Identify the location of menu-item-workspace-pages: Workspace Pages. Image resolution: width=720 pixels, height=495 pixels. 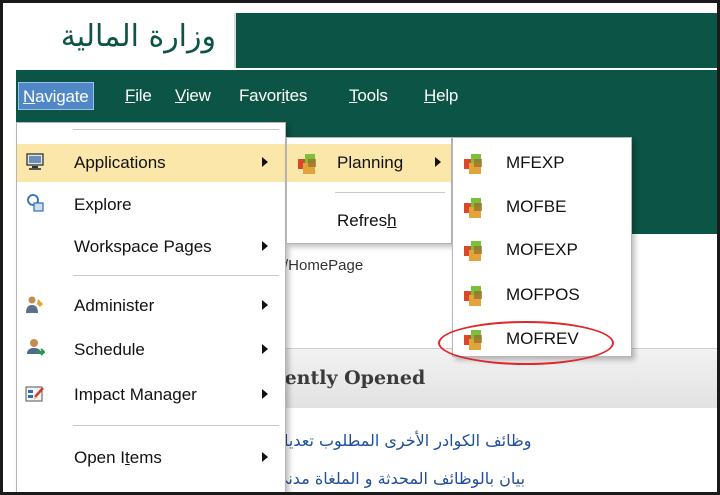
(151, 247).